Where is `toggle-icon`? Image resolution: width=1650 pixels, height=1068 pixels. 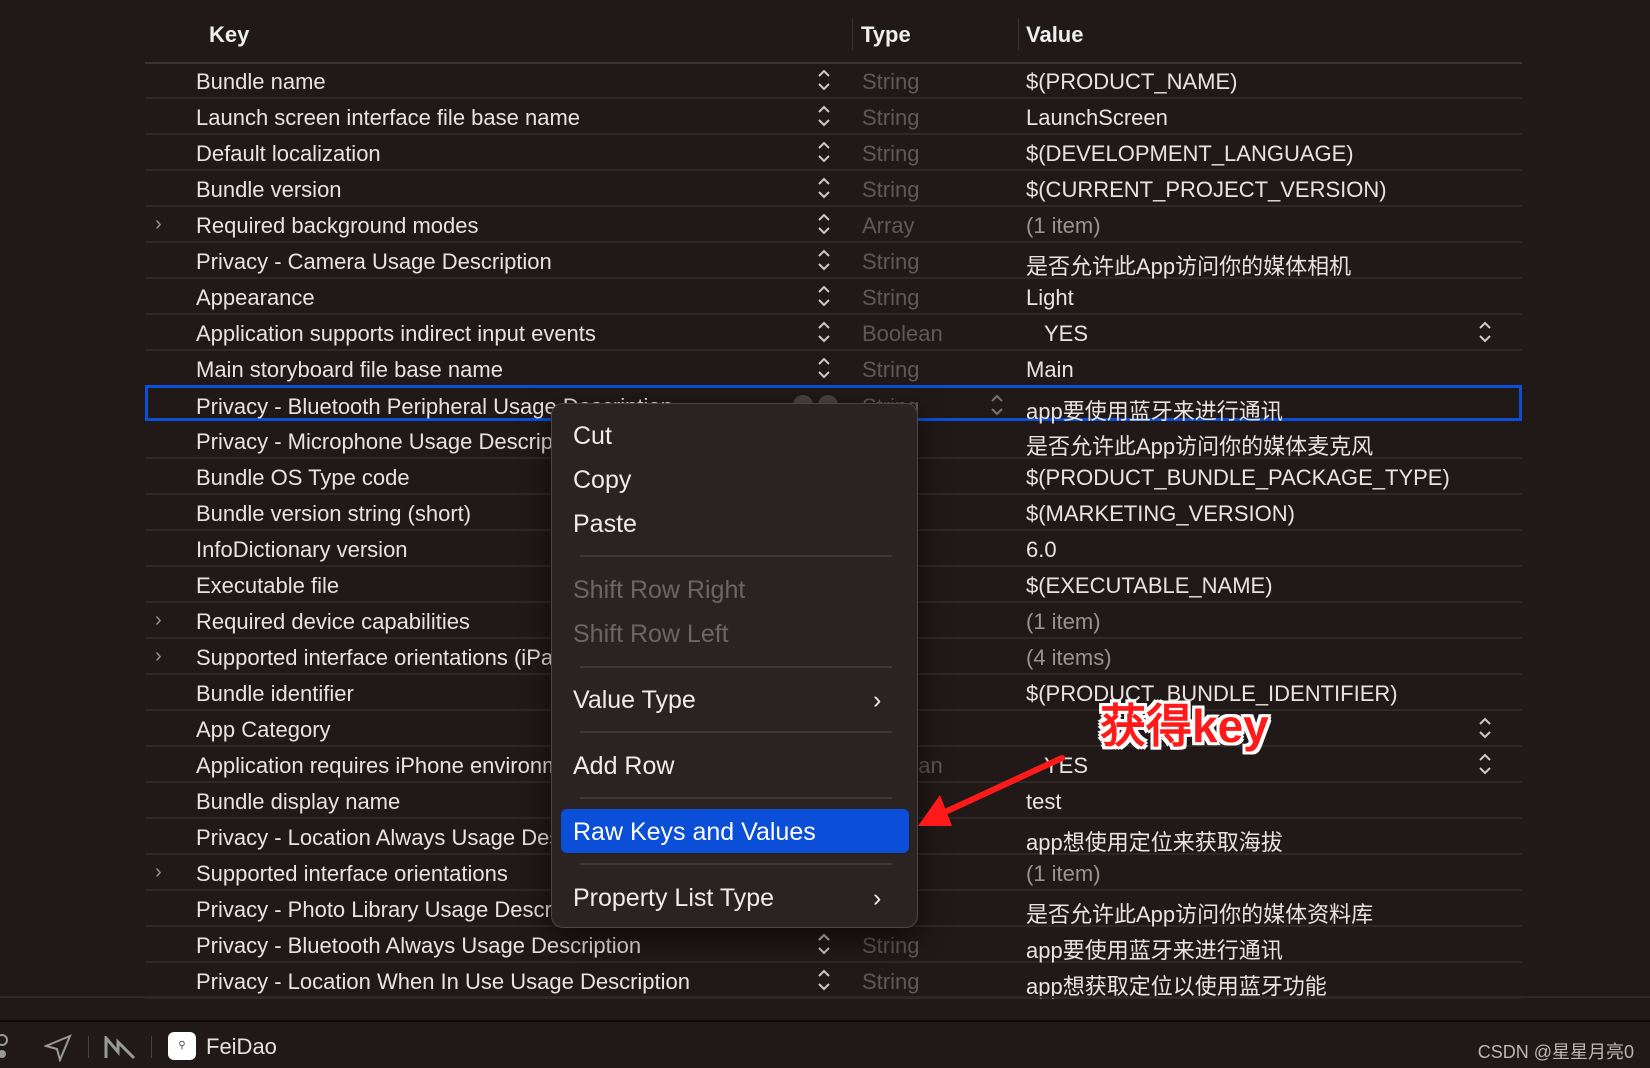
toggle-icon is located at coordinates (6, 1047).